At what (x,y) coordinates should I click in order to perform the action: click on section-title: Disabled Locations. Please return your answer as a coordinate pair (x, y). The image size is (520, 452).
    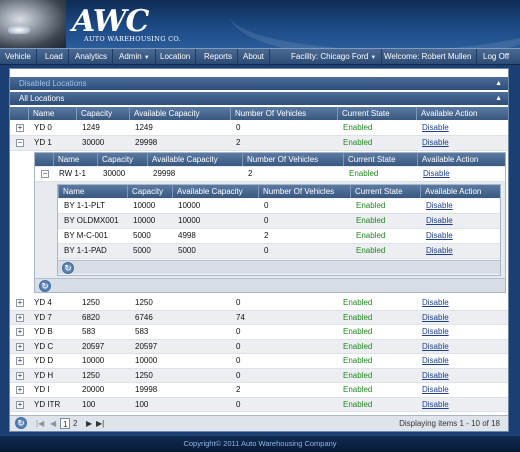
    Looking at the image, I should click on (53, 83).